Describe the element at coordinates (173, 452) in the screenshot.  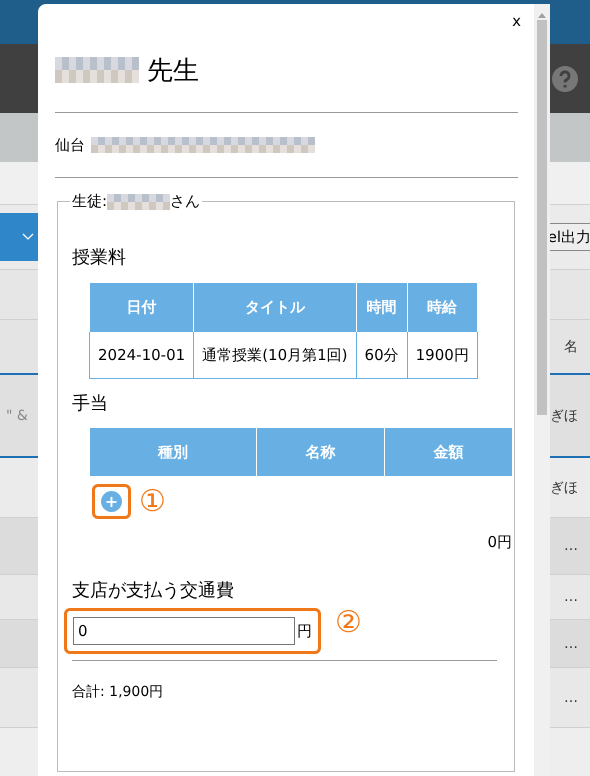
I see `column-header: 種別` at that location.